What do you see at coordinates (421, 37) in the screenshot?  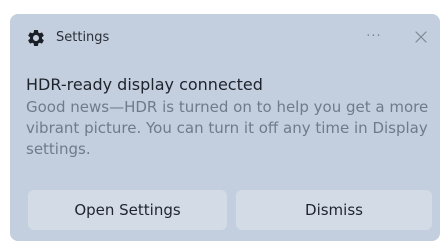 I see `close-icon` at bounding box center [421, 37].